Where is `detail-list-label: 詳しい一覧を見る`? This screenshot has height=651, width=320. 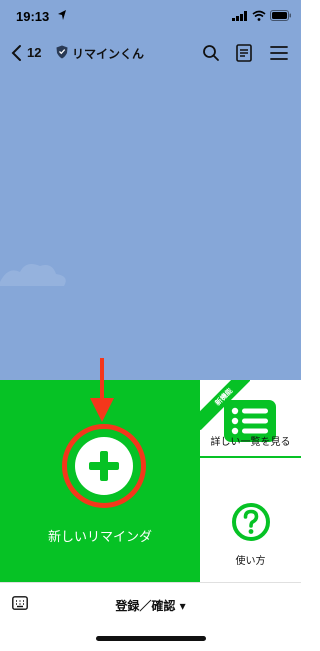
detail-list-label: 詳しい一覧を見る is located at coordinates (250, 442).